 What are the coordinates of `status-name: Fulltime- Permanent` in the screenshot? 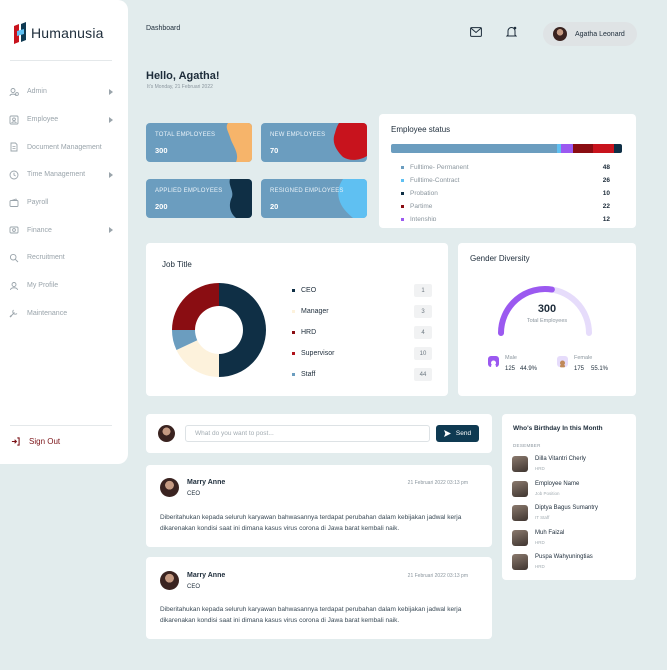 It's located at (439, 167).